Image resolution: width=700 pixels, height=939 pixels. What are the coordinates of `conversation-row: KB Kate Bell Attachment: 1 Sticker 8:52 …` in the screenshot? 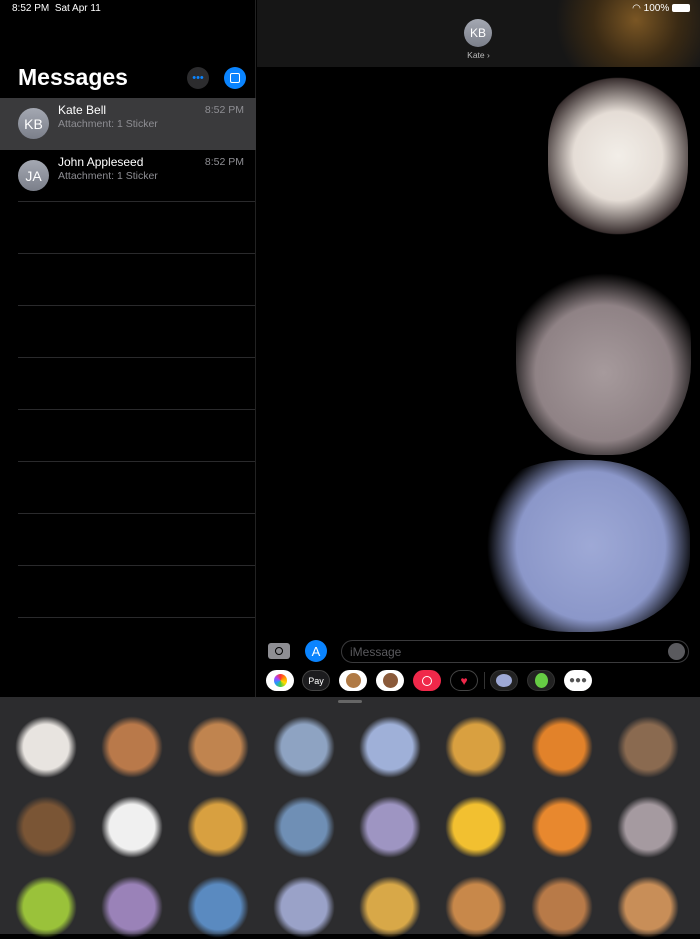 It's located at (128, 124).